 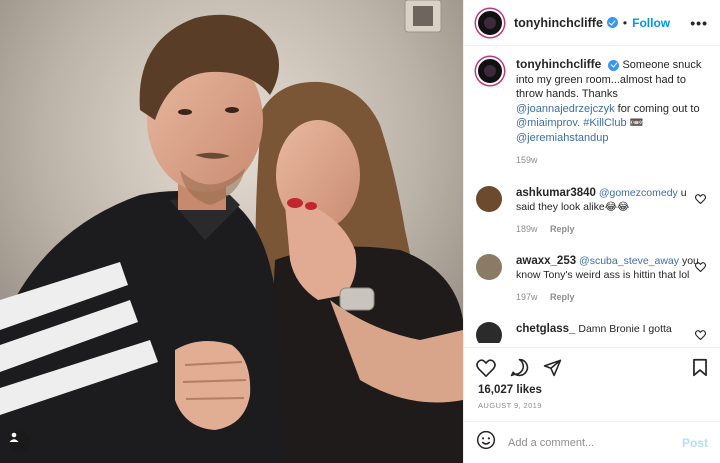 I want to click on caption-age: 159w, so click(x=527, y=160).